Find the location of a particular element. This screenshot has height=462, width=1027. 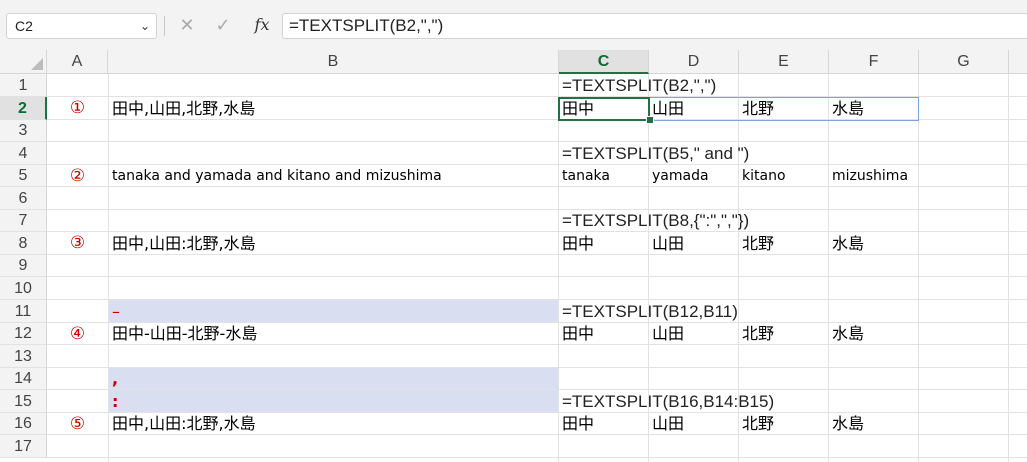

cell-e16: 北野 is located at coordinates (756, 424).